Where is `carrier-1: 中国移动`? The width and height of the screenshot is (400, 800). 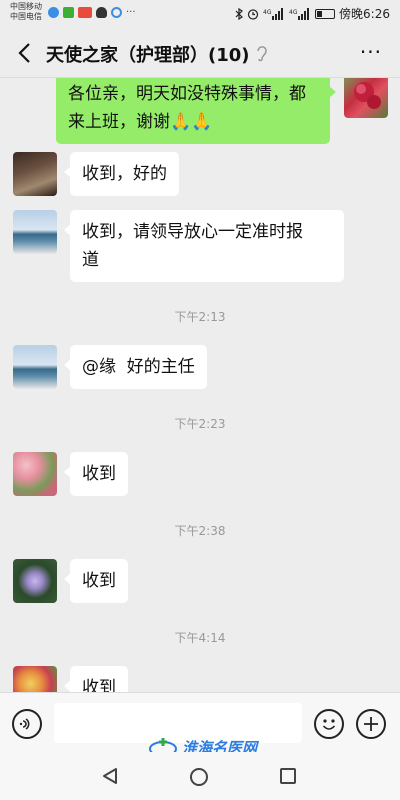
carrier-1: 中国移动 is located at coordinates (26, 6).